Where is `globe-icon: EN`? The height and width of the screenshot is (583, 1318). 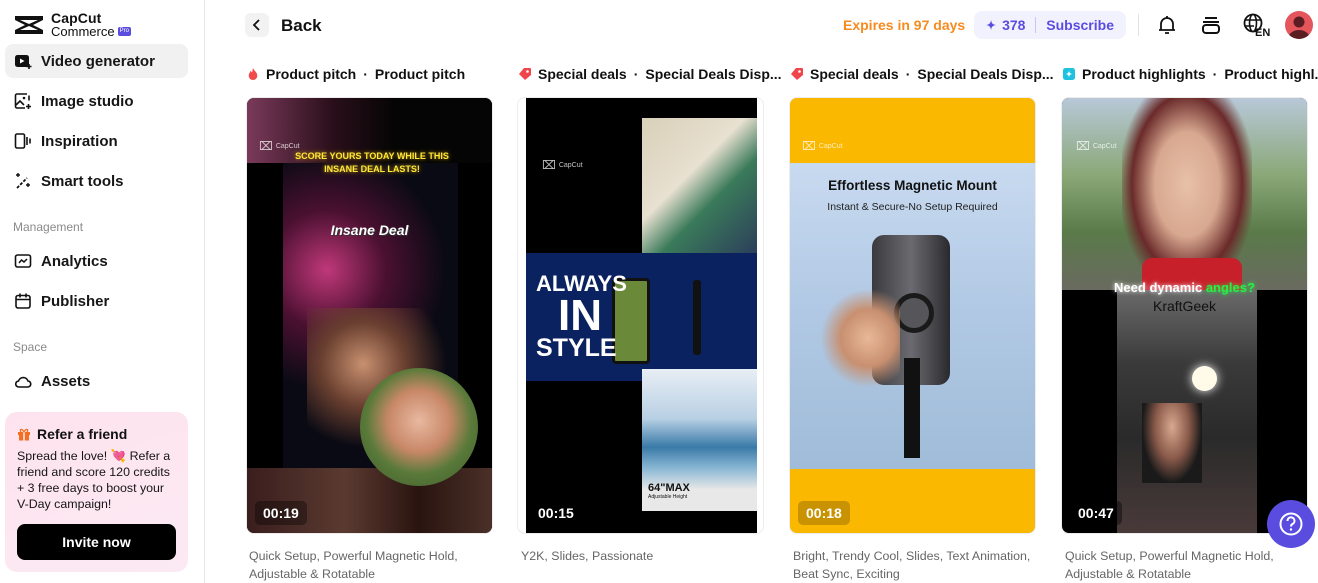 globe-icon: EN is located at coordinates (1256, 25).